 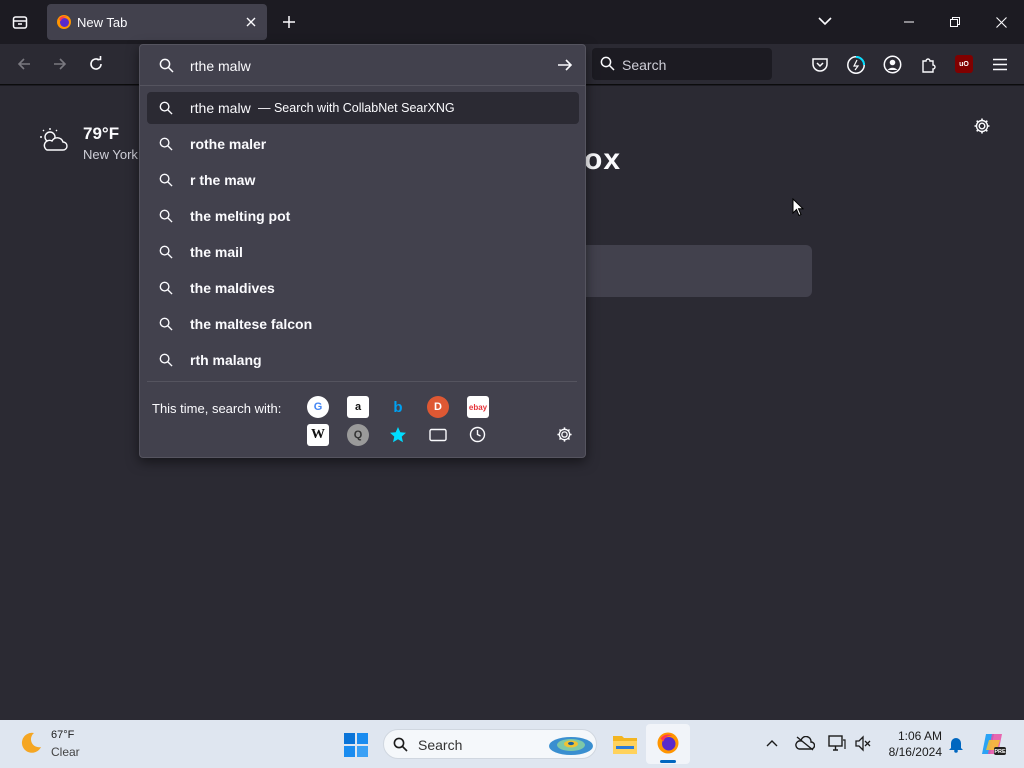 What do you see at coordinates (856, 65) in the screenshot?
I see `vpn-icon` at bounding box center [856, 65].